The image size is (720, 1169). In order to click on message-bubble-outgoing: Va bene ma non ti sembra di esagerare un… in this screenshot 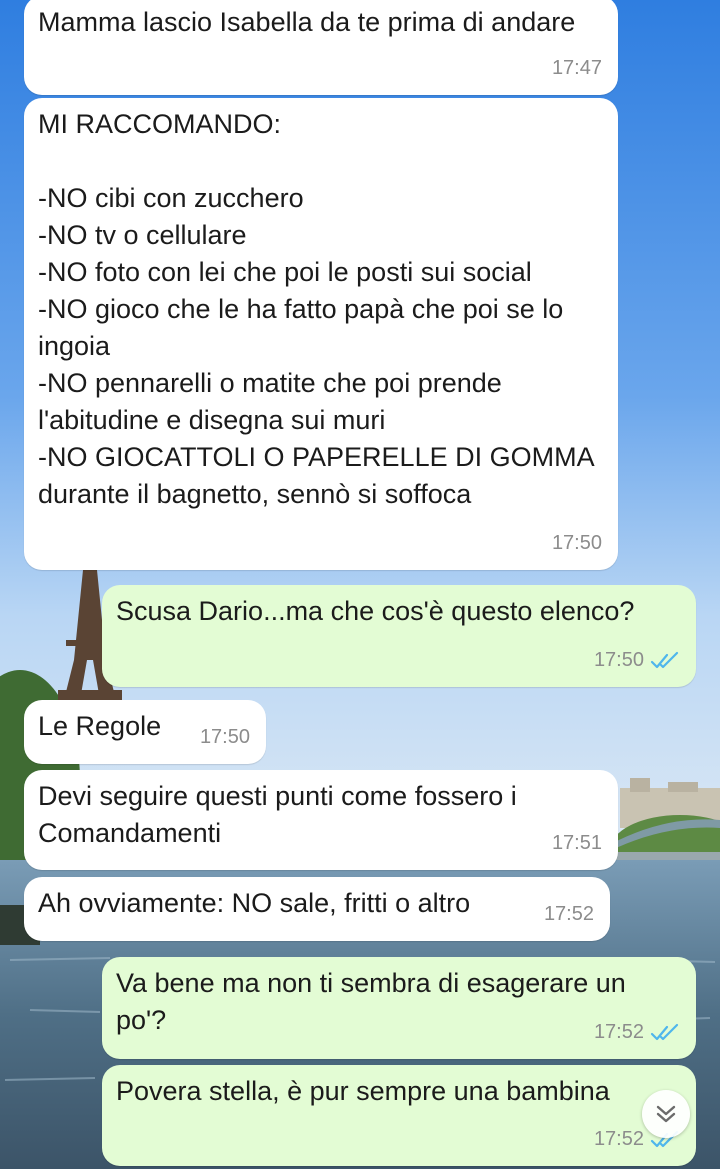, I will do `click(399, 1008)`.